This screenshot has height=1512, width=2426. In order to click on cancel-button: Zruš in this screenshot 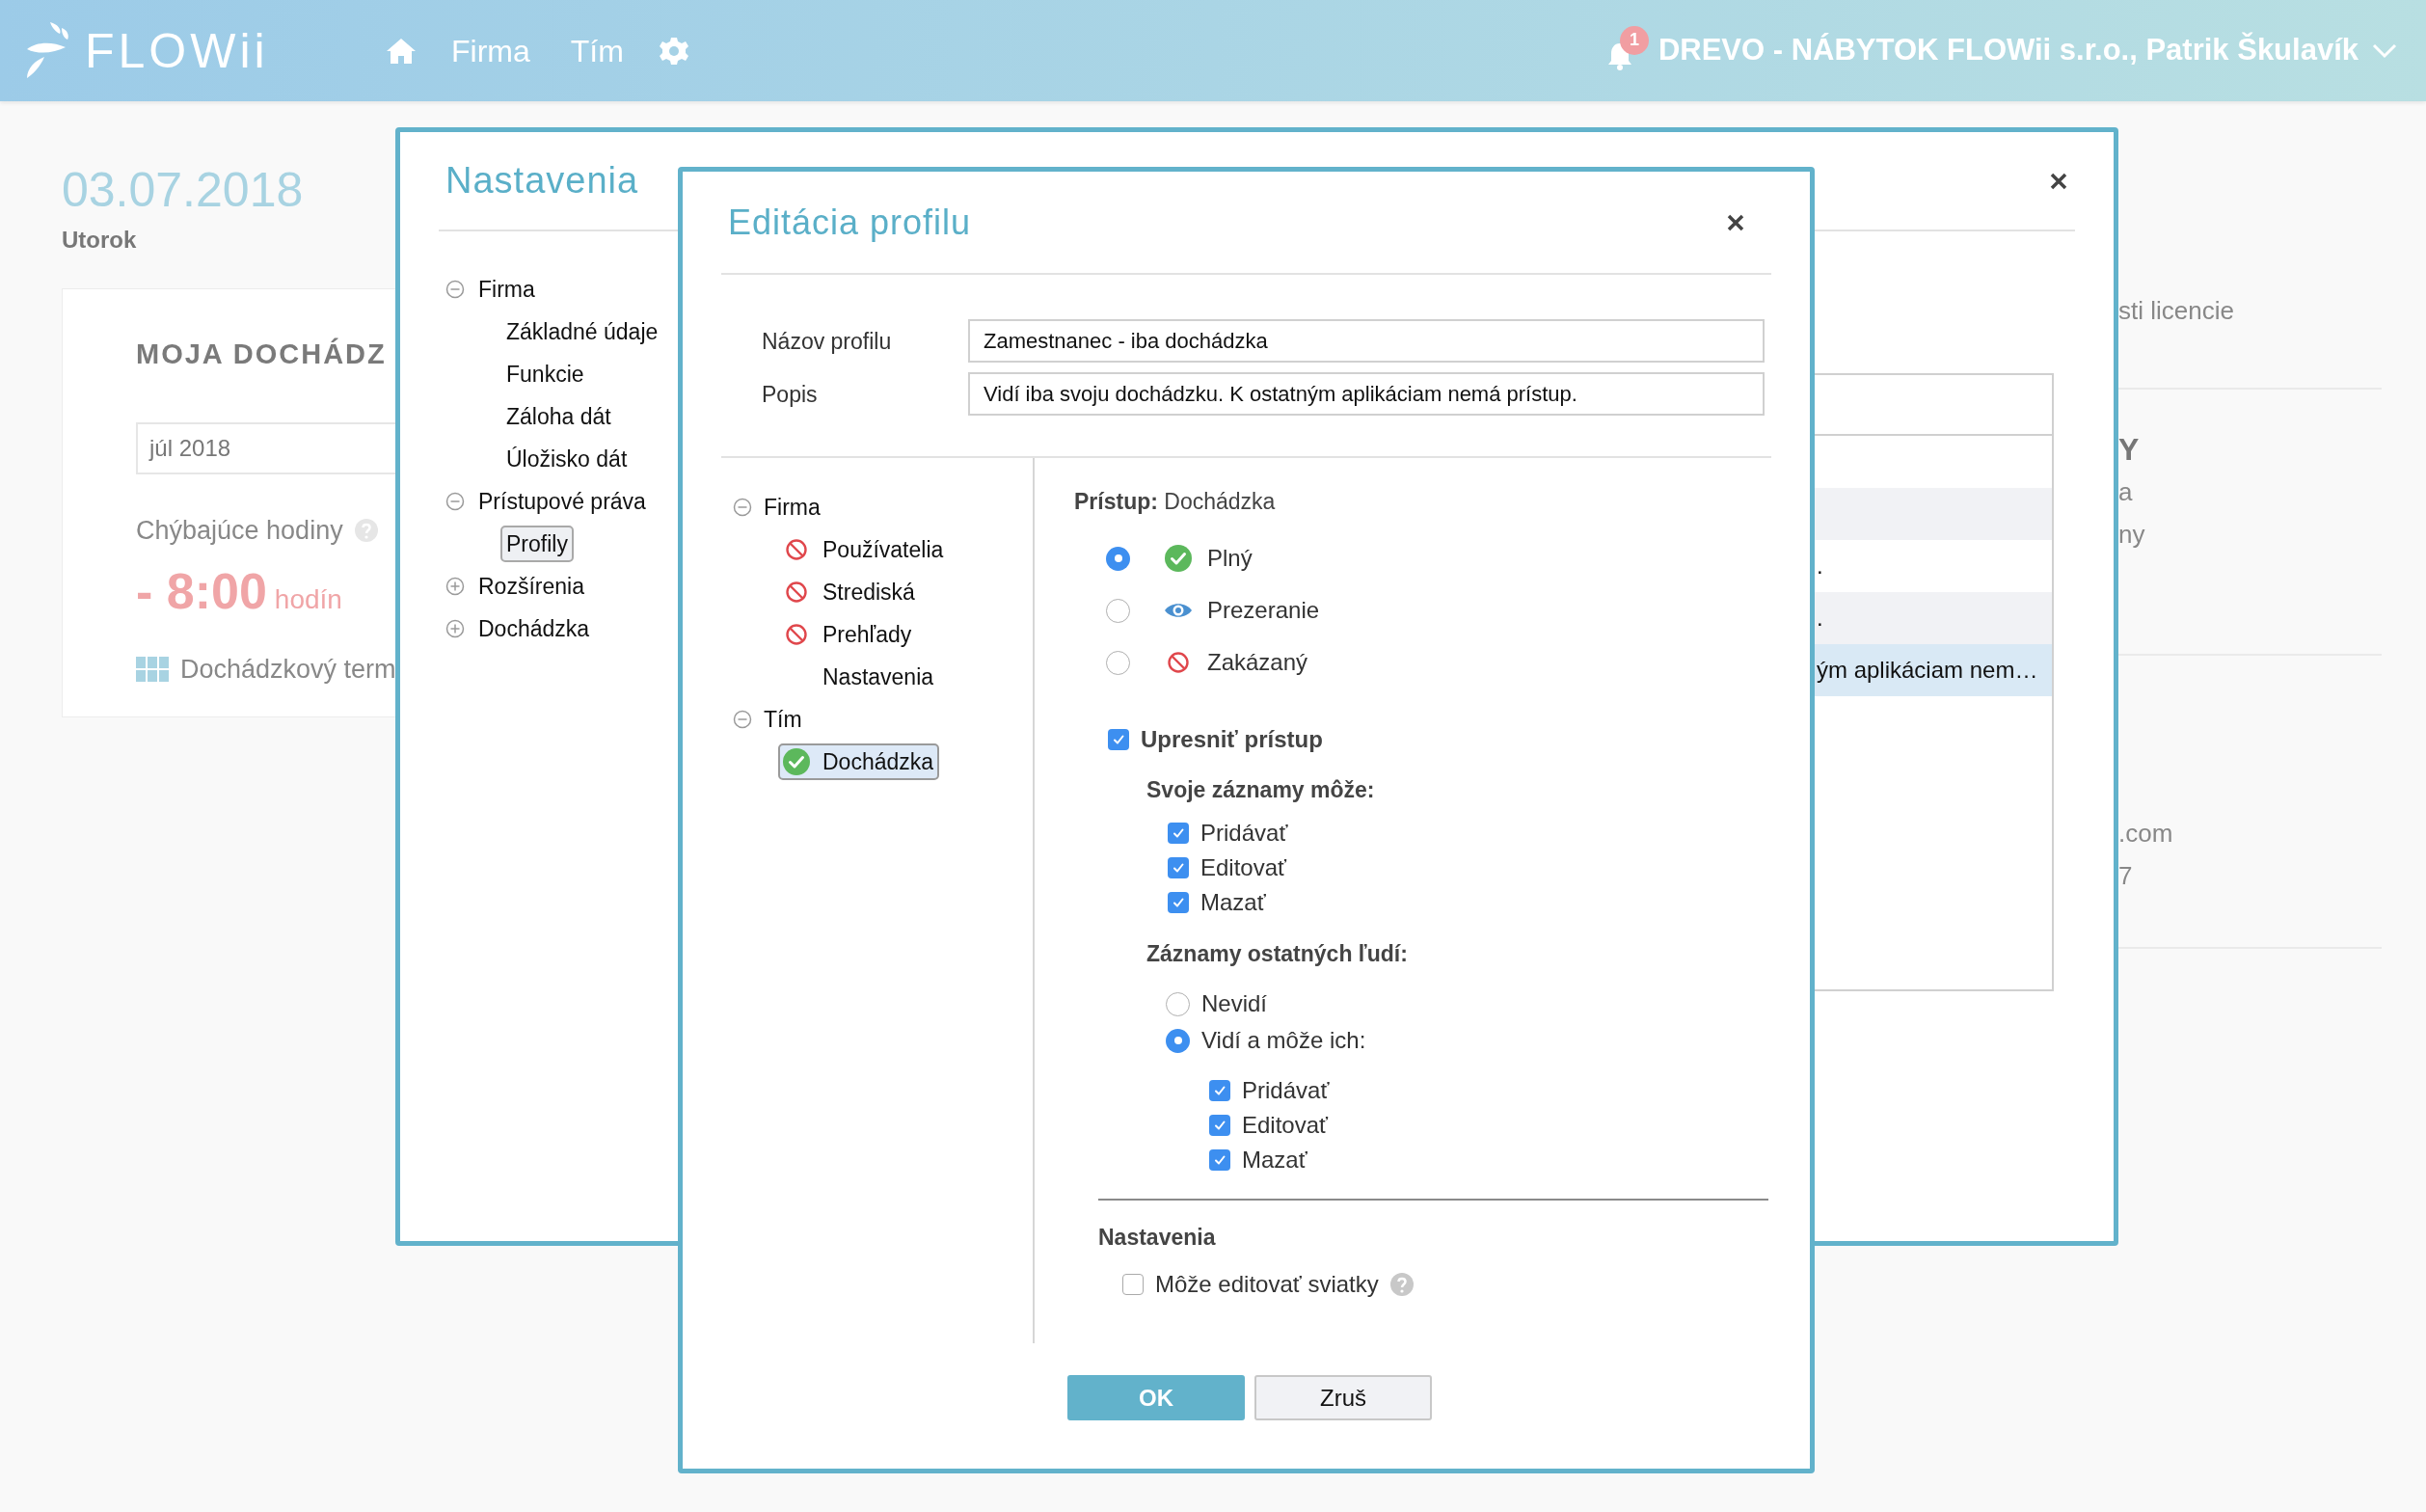, I will do `click(1343, 1397)`.